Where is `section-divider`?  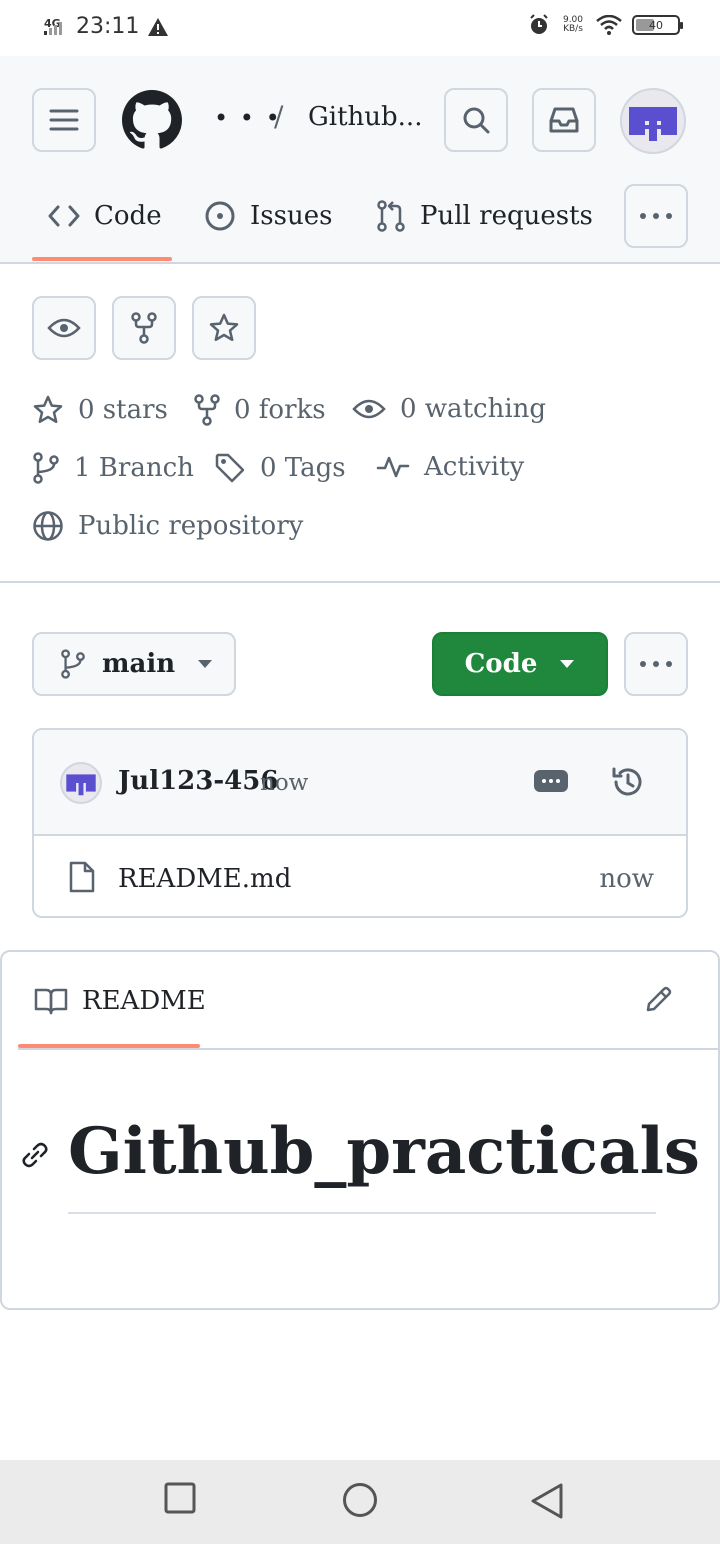
section-divider is located at coordinates (360, 582).